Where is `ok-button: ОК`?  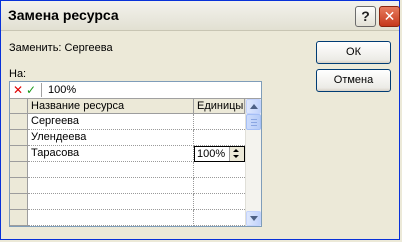 ok-button: ОК is located at coordinates (353, 52).